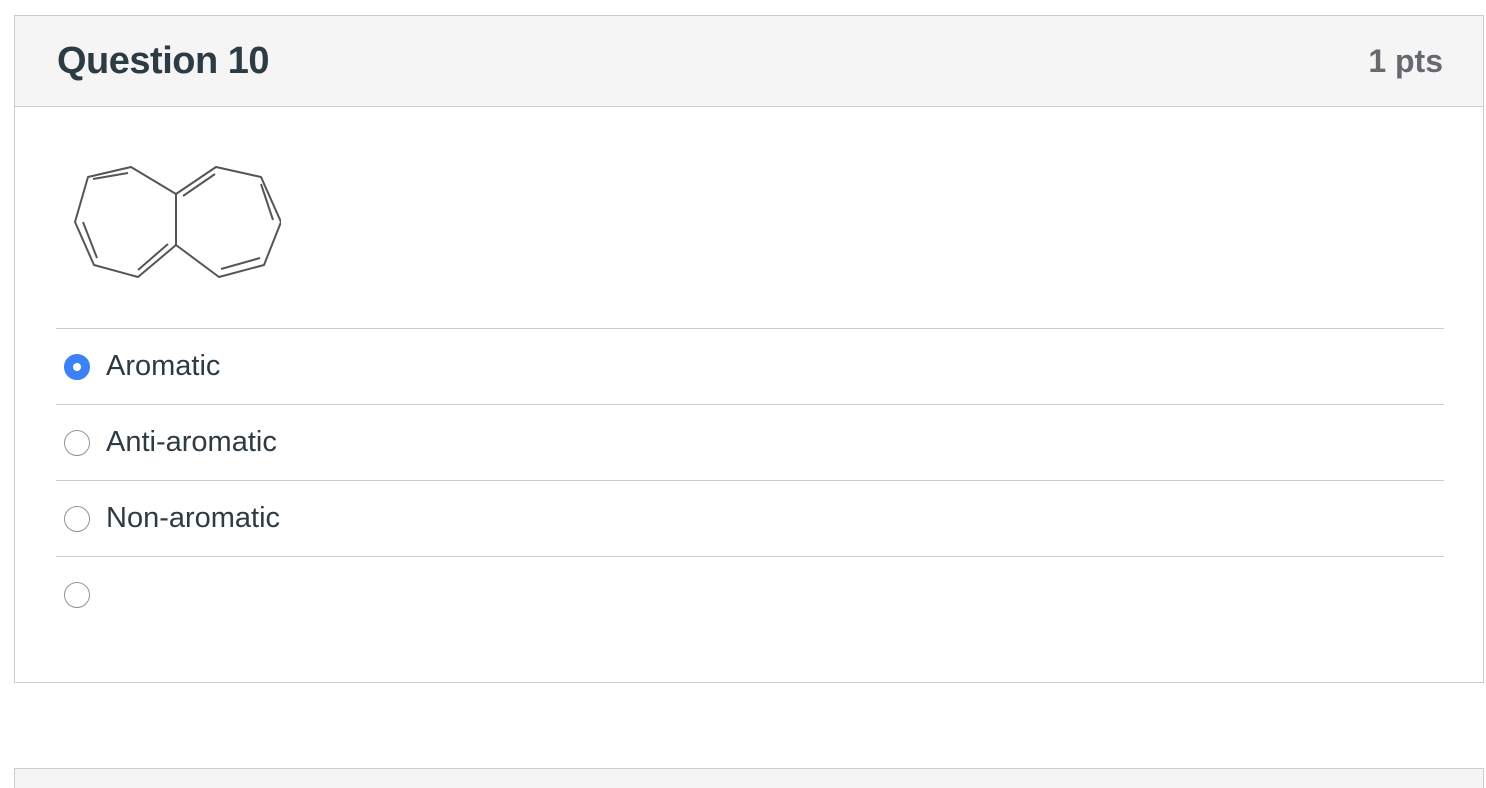  Describe the element at coordinates (749, 61) in the screenshot. I see `question-header: Question 10 1 pts` at that location.